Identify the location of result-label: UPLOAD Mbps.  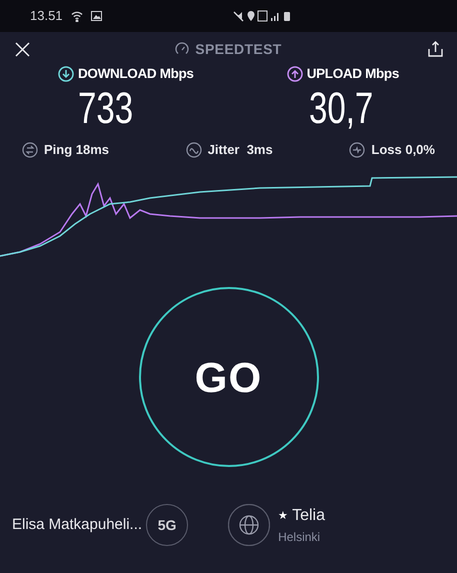
(352, 74).